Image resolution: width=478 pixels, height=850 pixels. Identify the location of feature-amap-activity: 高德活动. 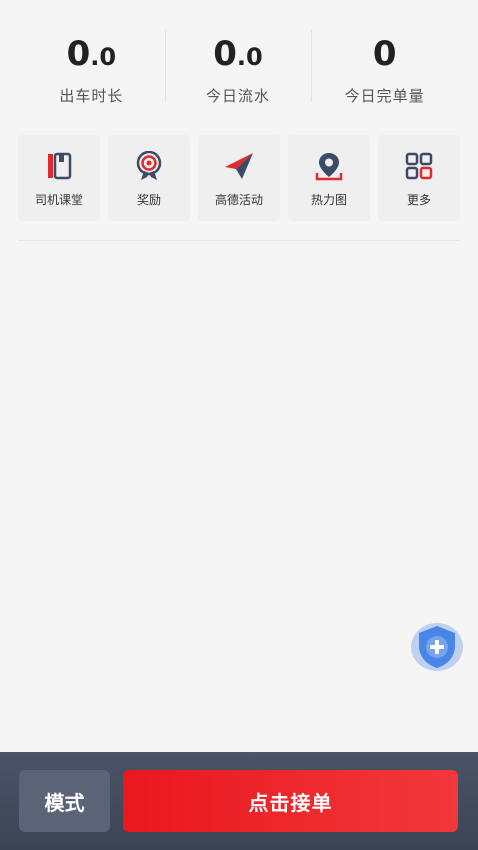
(239, 178).